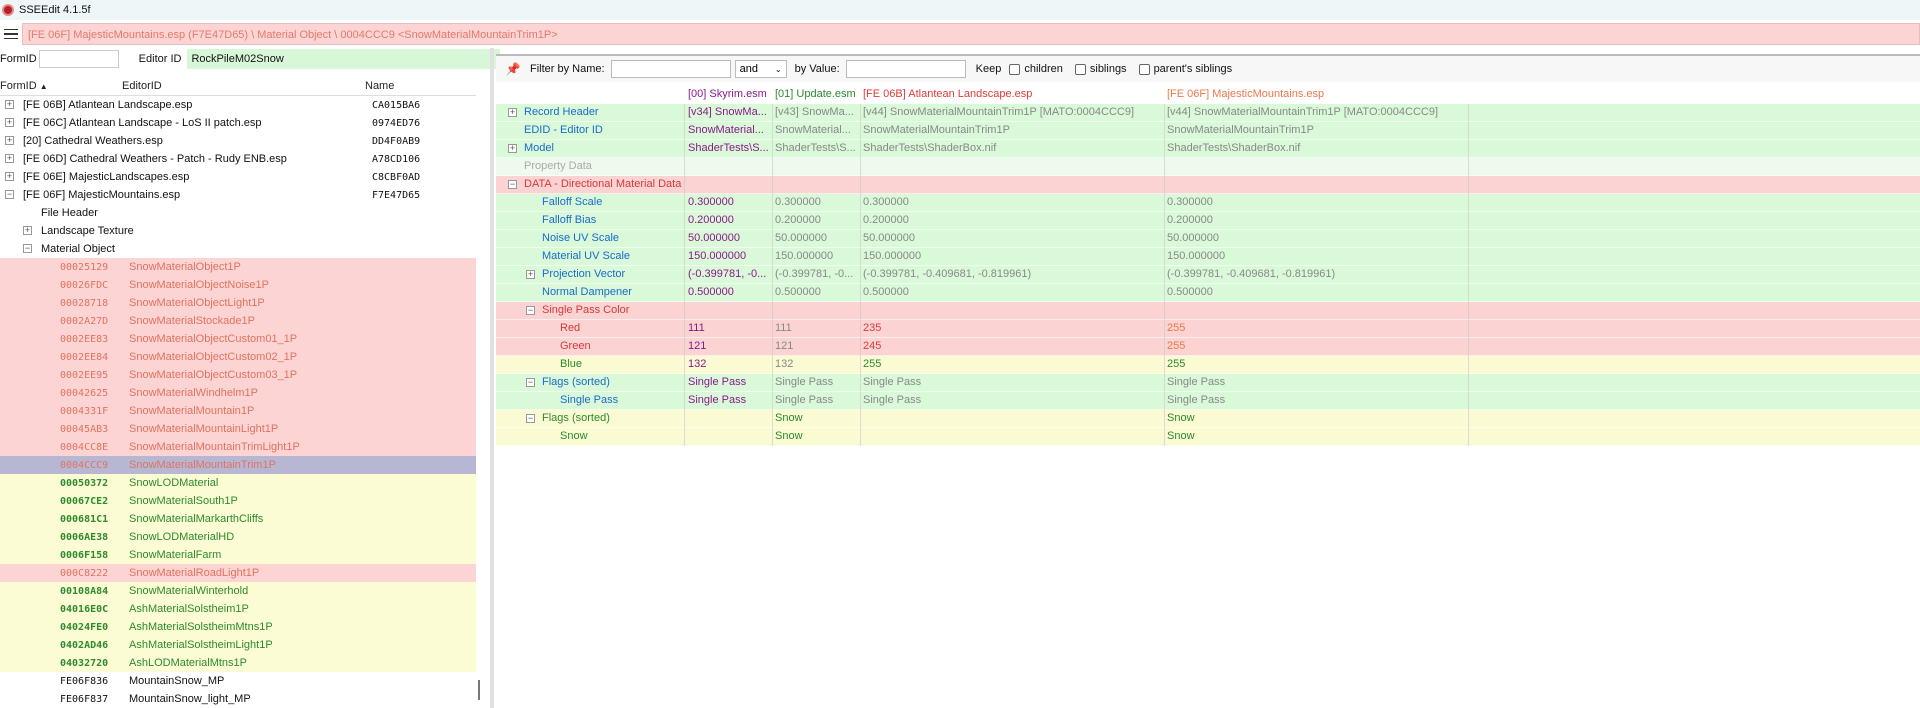  What do you see at coordinates (1208, 185) in the screenshot?
I see `grid-row: − DATA - Directional Material Data` at bounding box center [1208, 185].